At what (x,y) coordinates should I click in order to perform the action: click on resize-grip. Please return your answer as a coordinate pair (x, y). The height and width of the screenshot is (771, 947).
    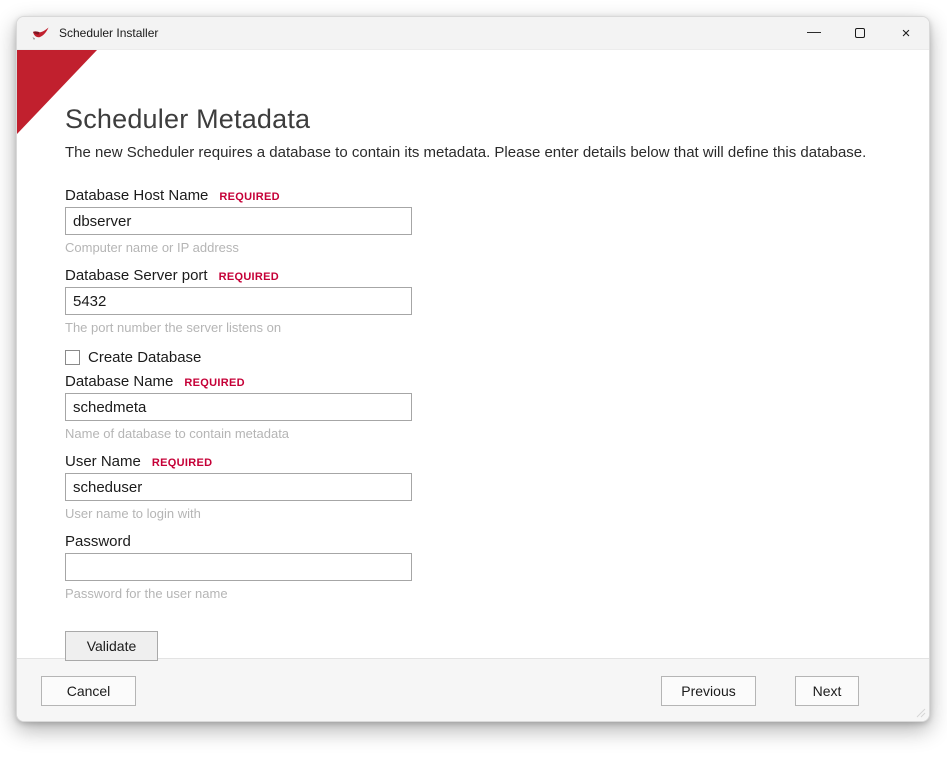
    Looking at the image, I should click on (921, 713).